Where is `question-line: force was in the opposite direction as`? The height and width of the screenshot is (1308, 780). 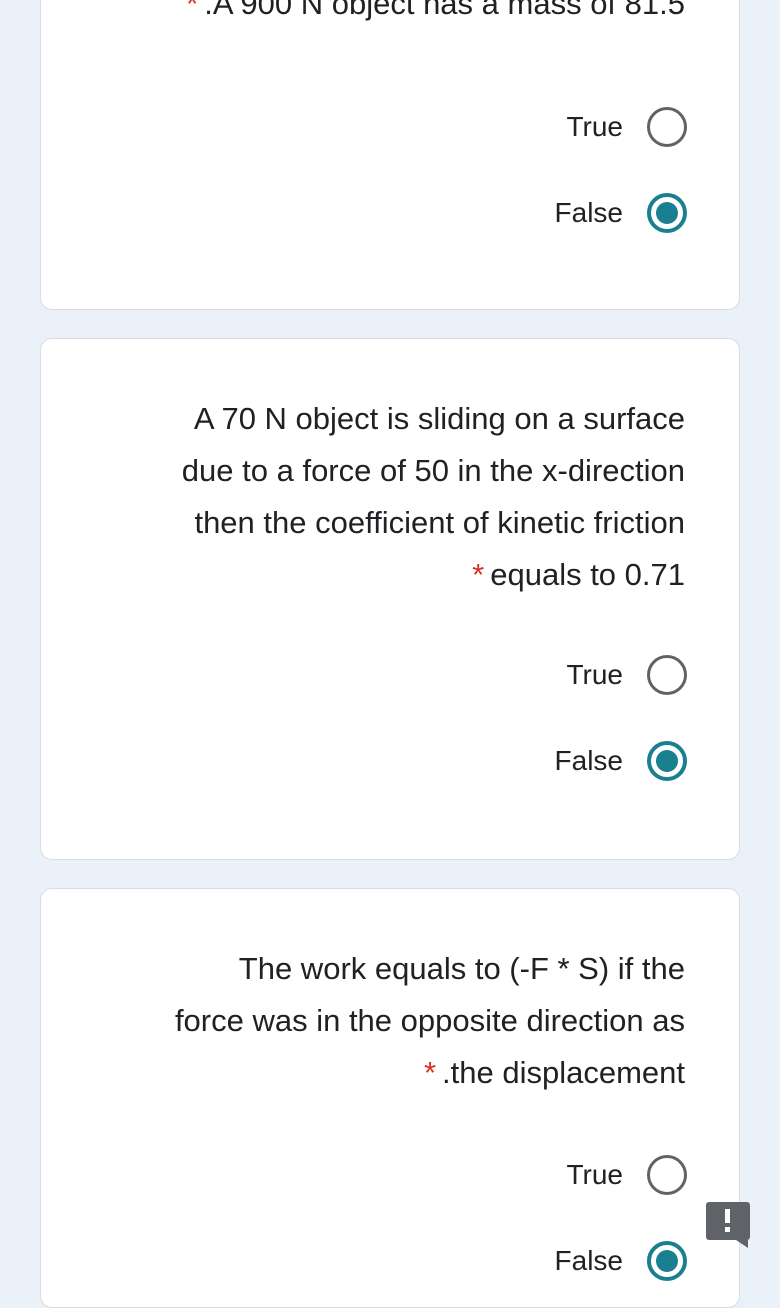 question-line: force was in the opposite direction as is located at coordinates (429, 1020).